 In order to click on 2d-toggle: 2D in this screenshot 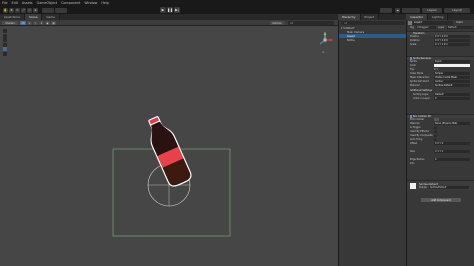, I will do `click(23, 23)`.